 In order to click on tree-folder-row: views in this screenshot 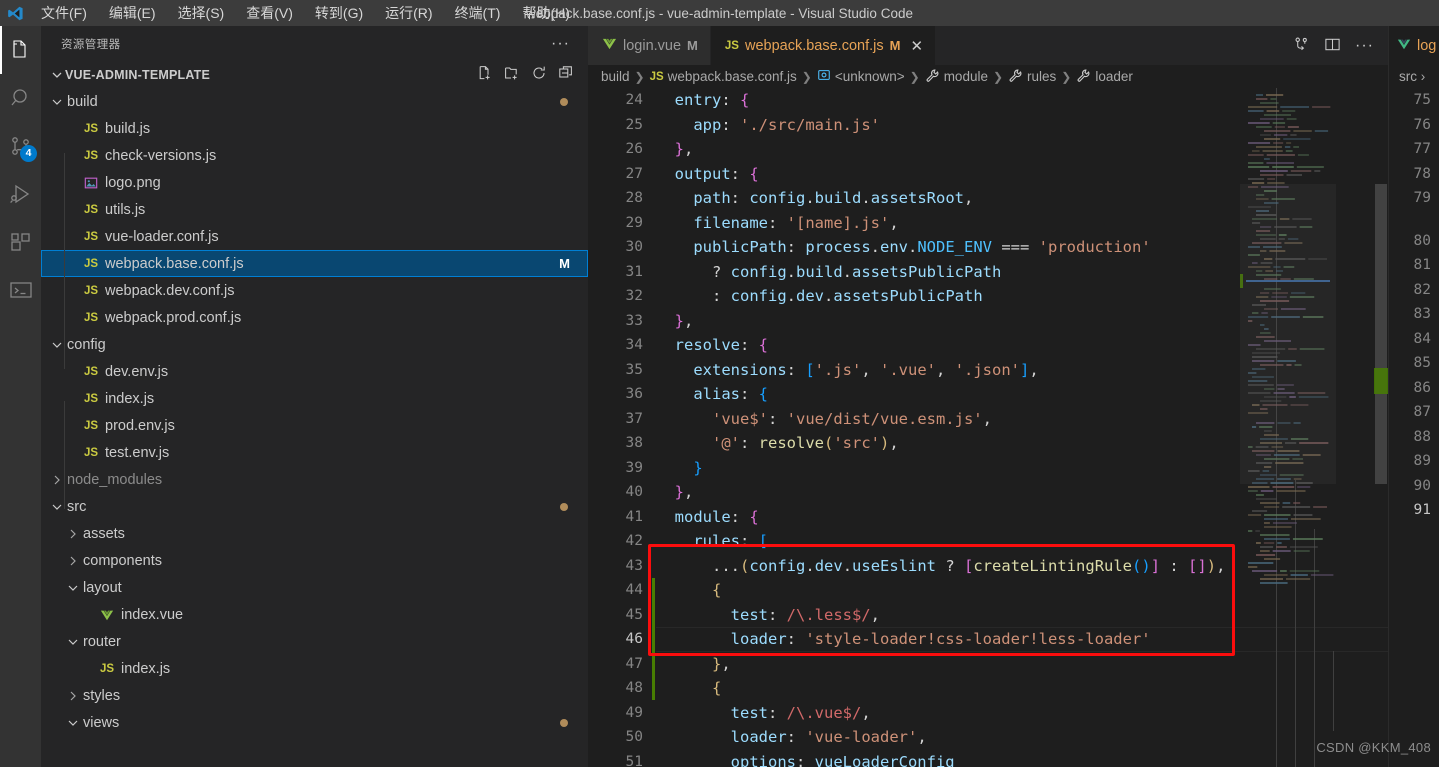, I will do `click(314, 722)`.